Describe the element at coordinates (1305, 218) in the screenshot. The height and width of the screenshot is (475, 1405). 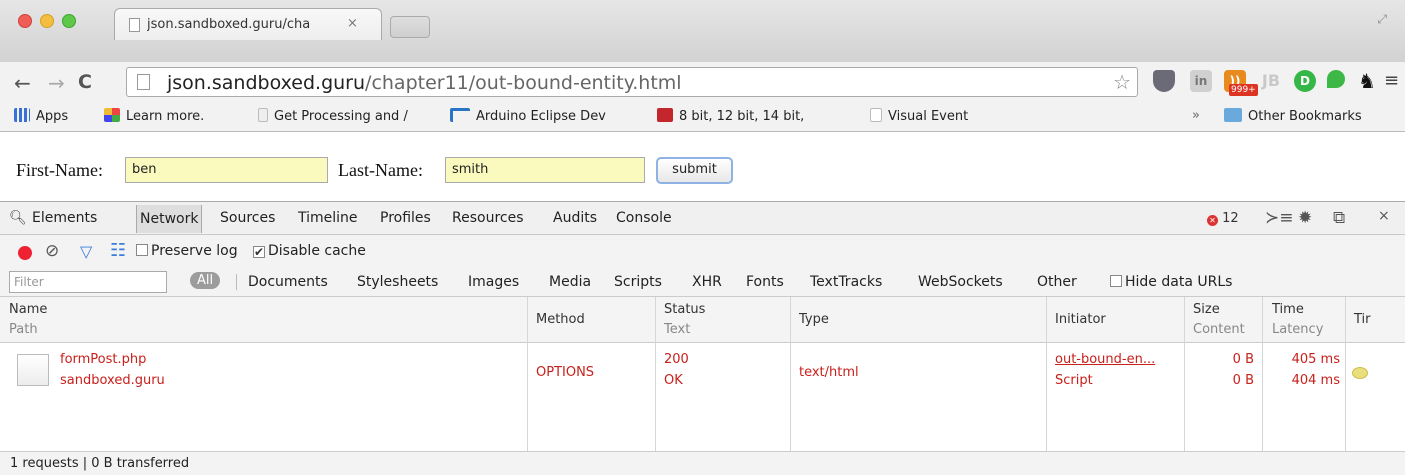
I see `gear-icon: ✹` at that location.